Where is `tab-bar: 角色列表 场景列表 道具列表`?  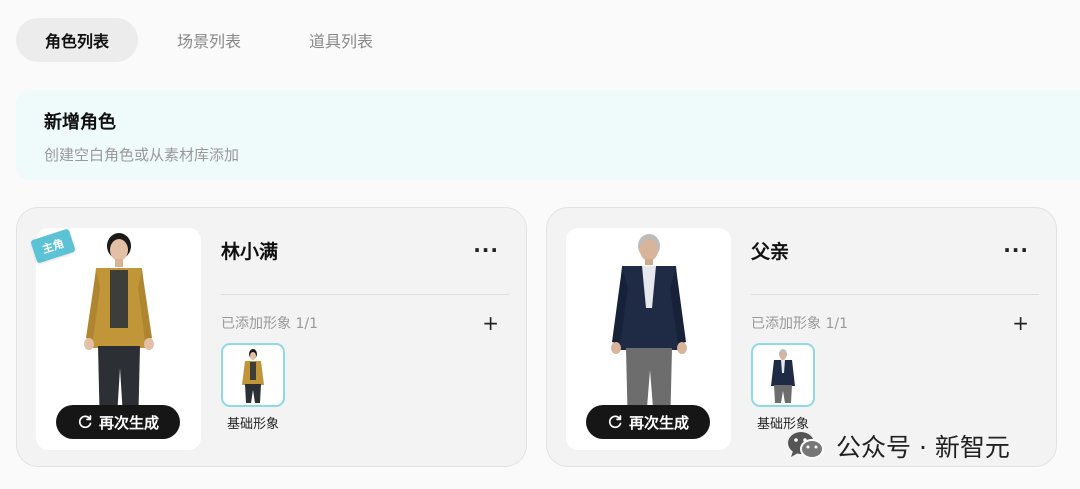 tab-bar: 角色列表 场景列表 道具列表 is located at coordinates (214, 40).